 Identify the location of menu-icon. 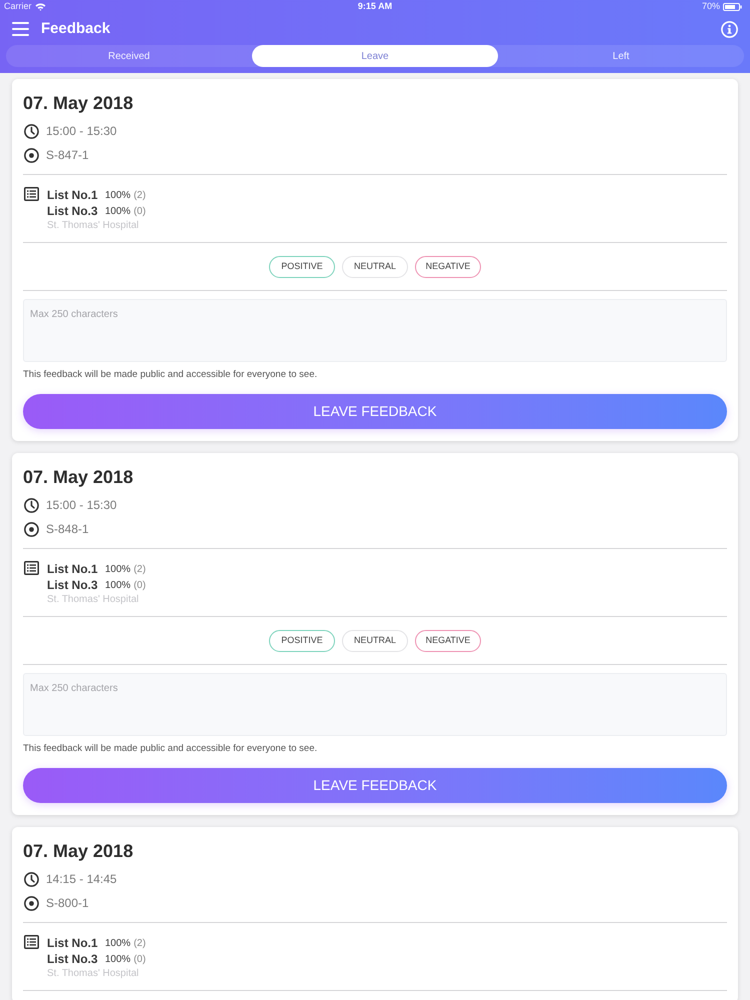
(20, 29).